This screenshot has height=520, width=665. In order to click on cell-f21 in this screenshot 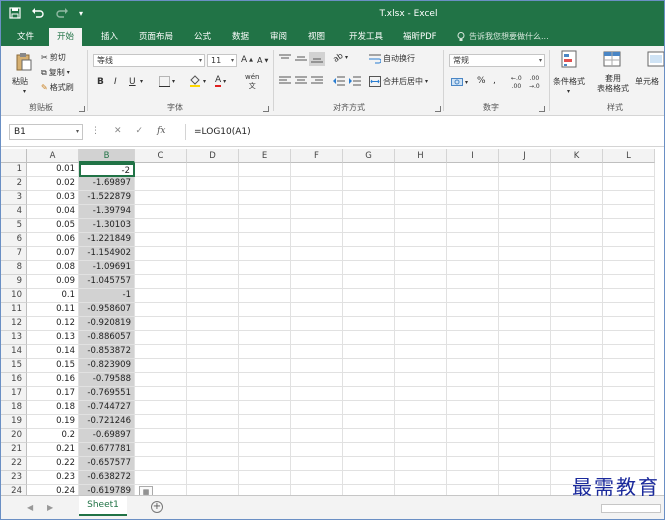, I will do `click(317, 450)`.